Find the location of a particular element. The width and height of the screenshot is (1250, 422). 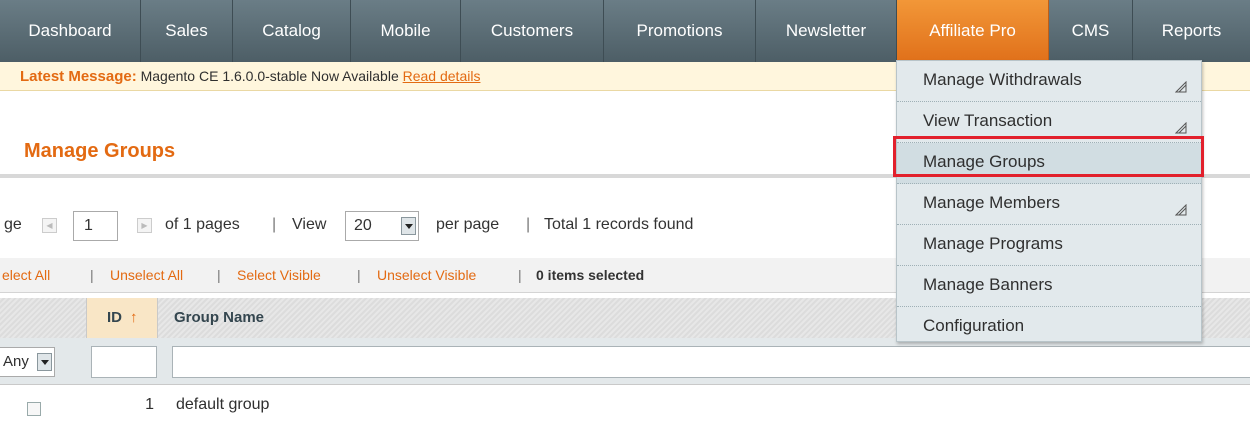

menu-item-configuration: Configuration is located at coordinates (1049, 327).